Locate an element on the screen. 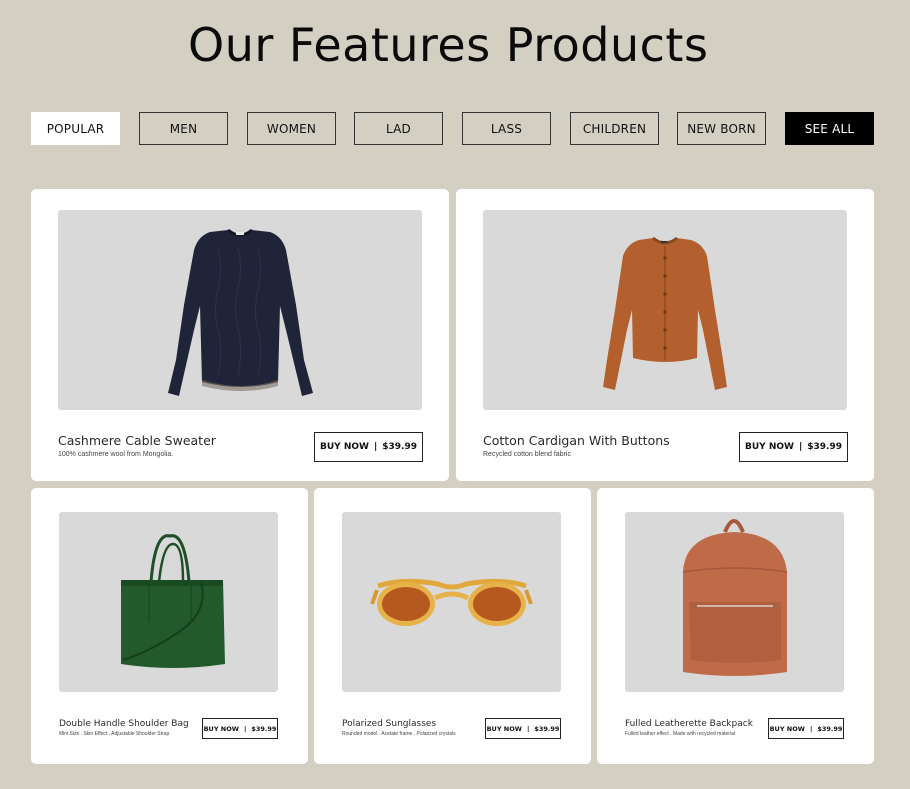  sunglasses-icon is located at coordinates (451, 602).